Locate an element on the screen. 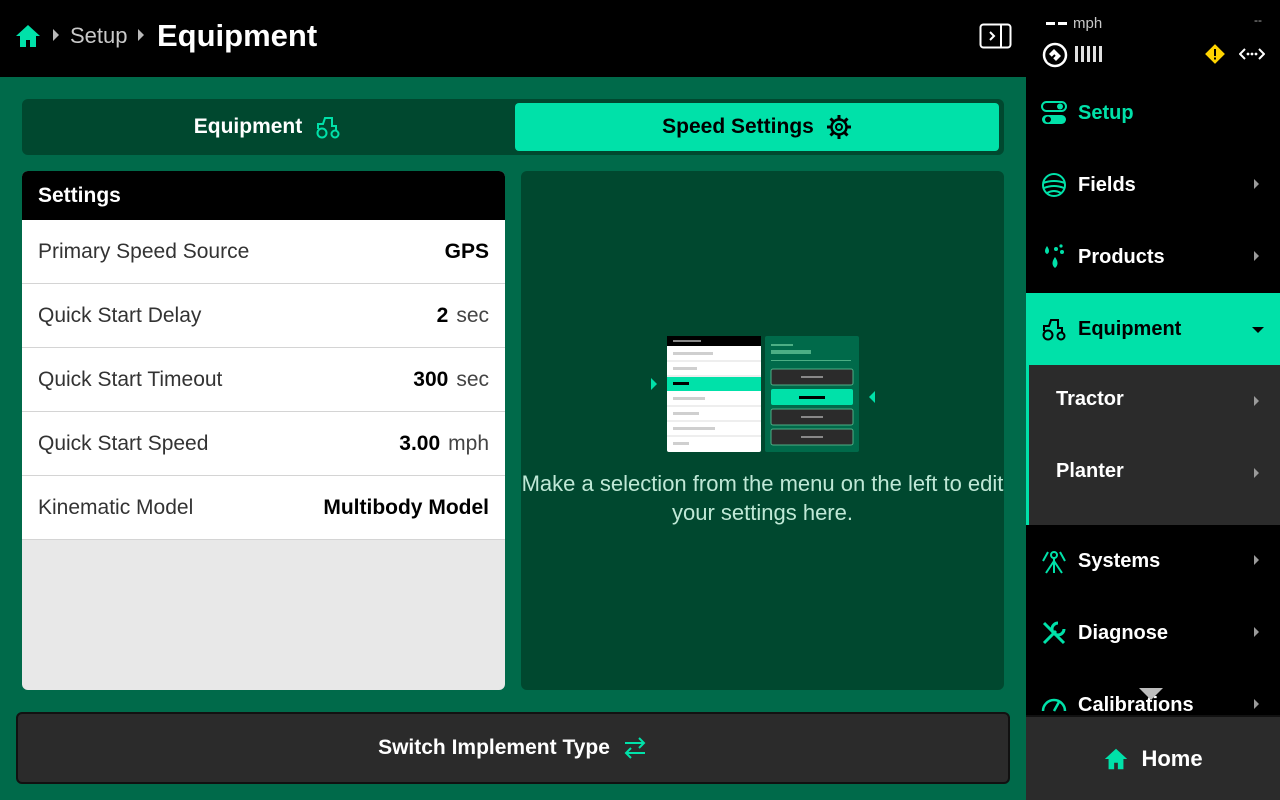  menu-selection-illustration is located at coordinates (763, 394).